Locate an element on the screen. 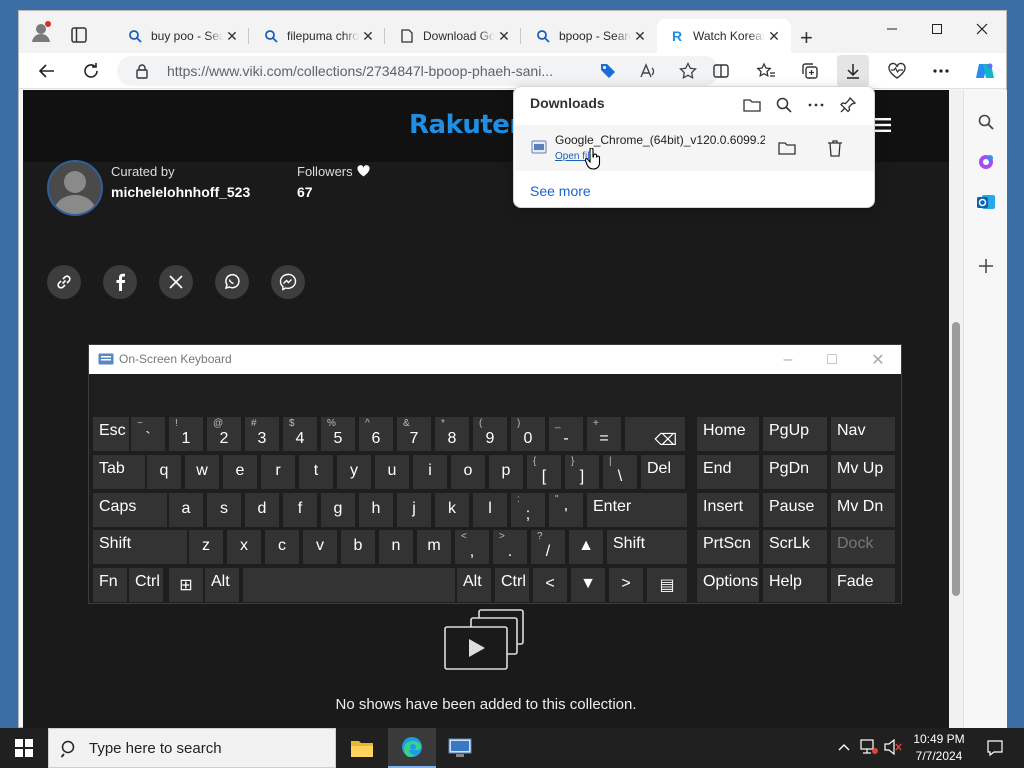  hamburger-menu-icon is located at coordinates (882, 126).